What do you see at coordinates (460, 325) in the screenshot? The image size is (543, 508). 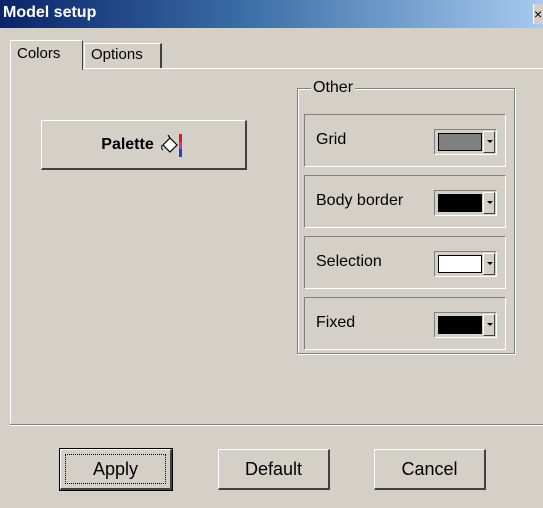 I see `fixed-color-swatch` at bounding box center [460, 325].